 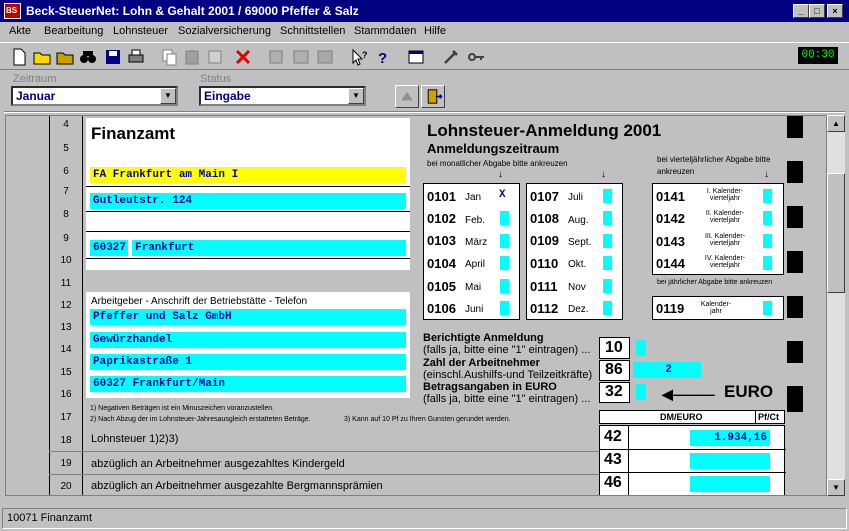 I want to click on menu-schnittstellen: Schnittstellen, so click(x=312, y=31).